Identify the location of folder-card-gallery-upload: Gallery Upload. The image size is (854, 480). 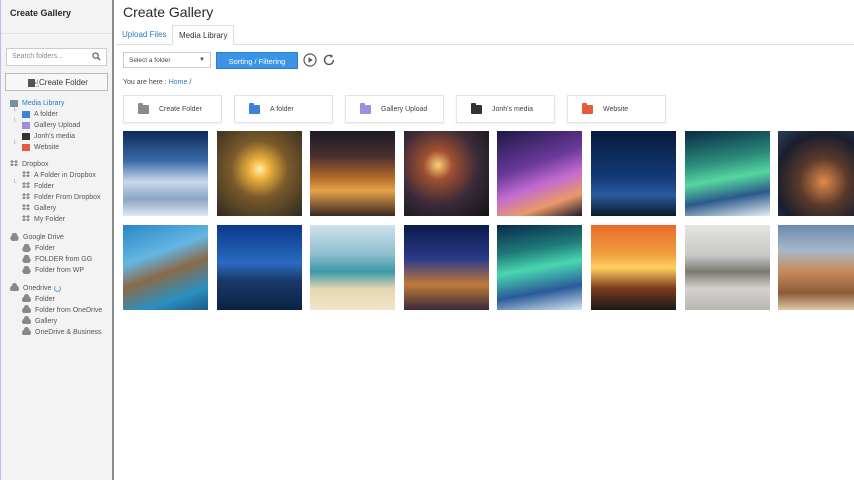
(394, 109).